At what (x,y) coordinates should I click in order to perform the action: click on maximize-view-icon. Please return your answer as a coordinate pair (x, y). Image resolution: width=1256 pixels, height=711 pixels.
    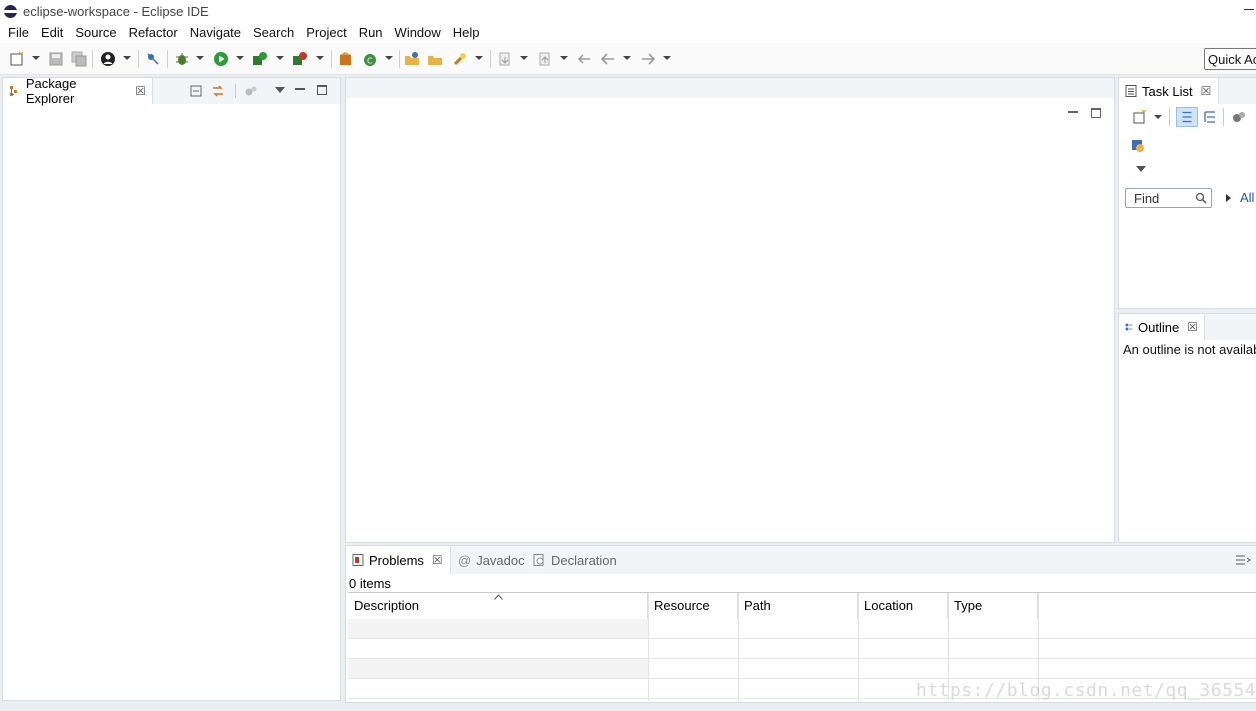
    Looking at the image, I should click on (322, 90).